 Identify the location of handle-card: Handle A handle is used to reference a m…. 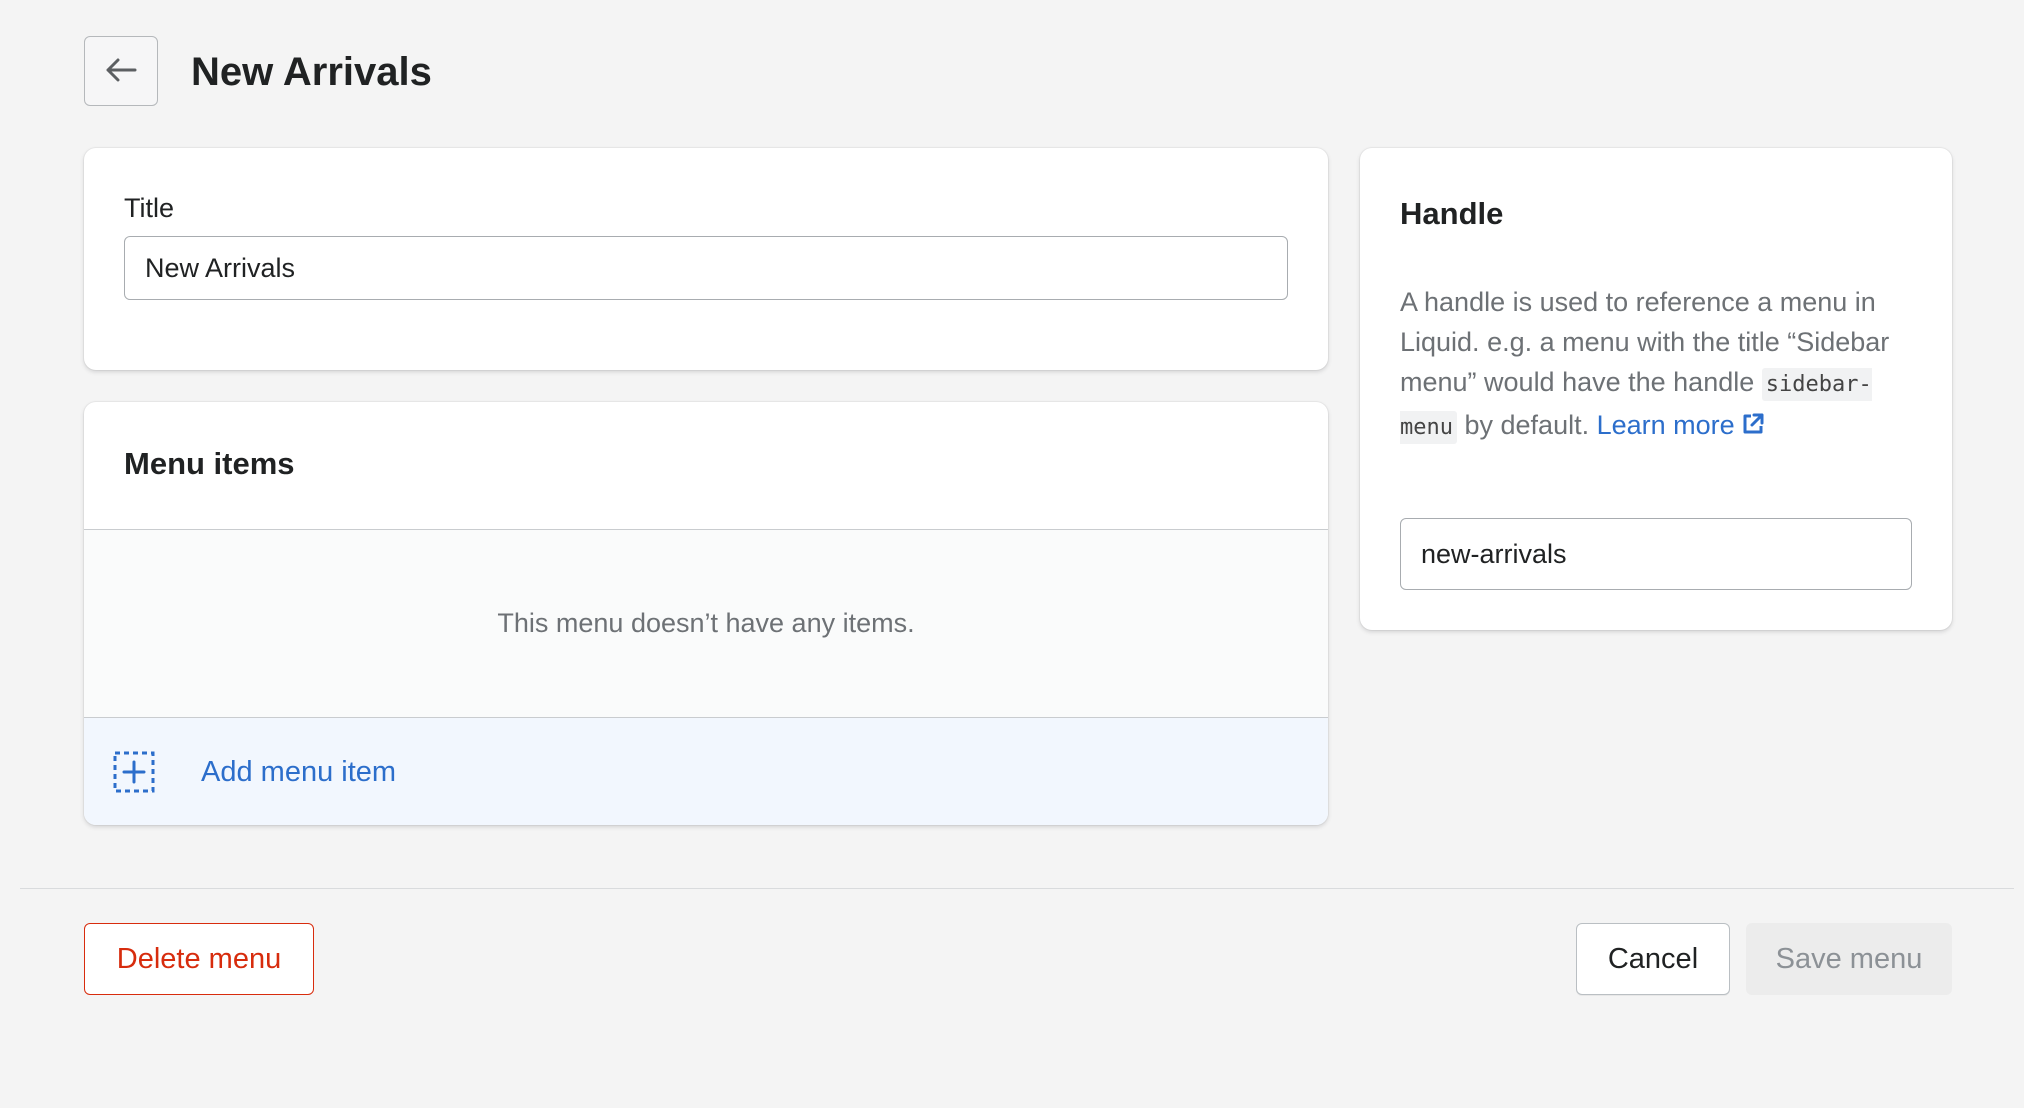
(1656, 389).